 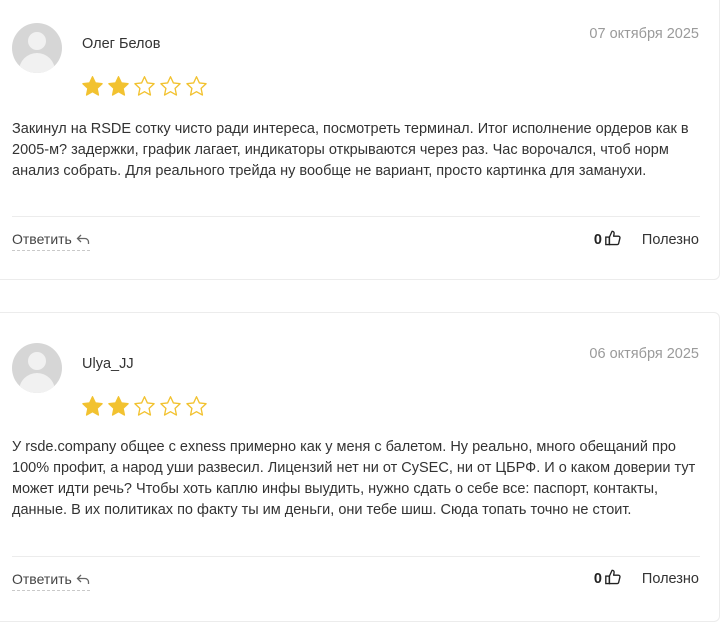 What do you see at coordinates (108, 364) in the screenshot?
I see `review-author: Ulya_JJ` at bounding box center [108, 364].